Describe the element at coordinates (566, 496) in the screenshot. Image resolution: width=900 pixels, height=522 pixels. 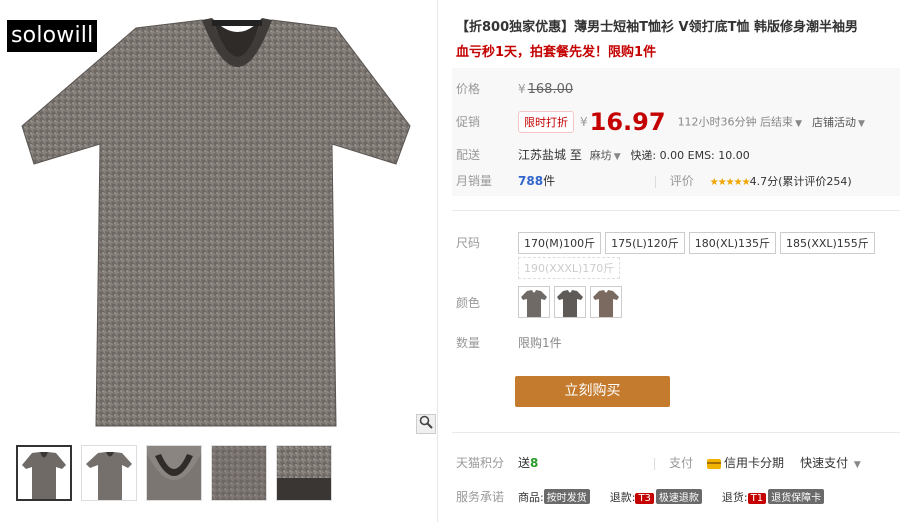
I see `on-time-shipping-badge: 按时发货` at that location.